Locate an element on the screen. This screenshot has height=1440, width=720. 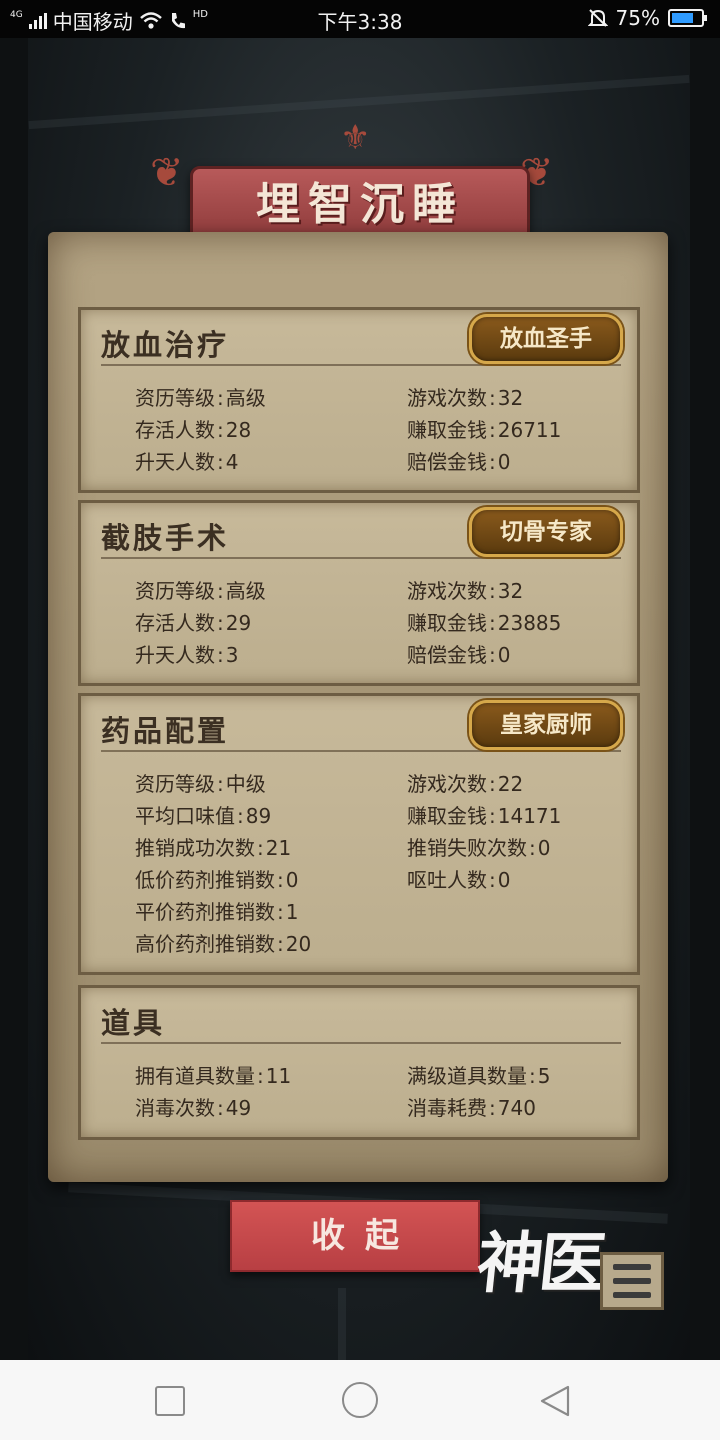
stat-item: 平均口味值:89 is located at coordinates (203, 816).